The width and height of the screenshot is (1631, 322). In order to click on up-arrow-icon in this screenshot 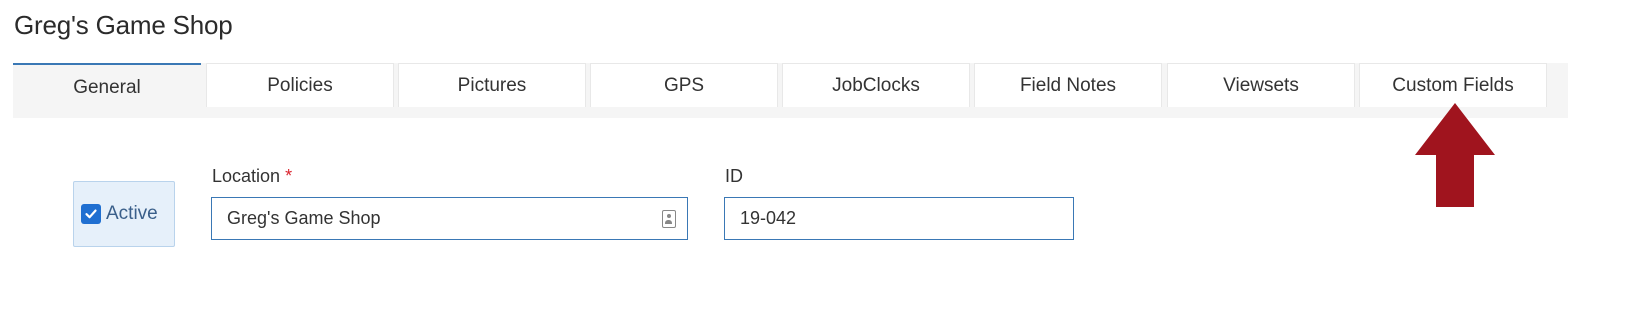, I will do `click(1455, 155)`.